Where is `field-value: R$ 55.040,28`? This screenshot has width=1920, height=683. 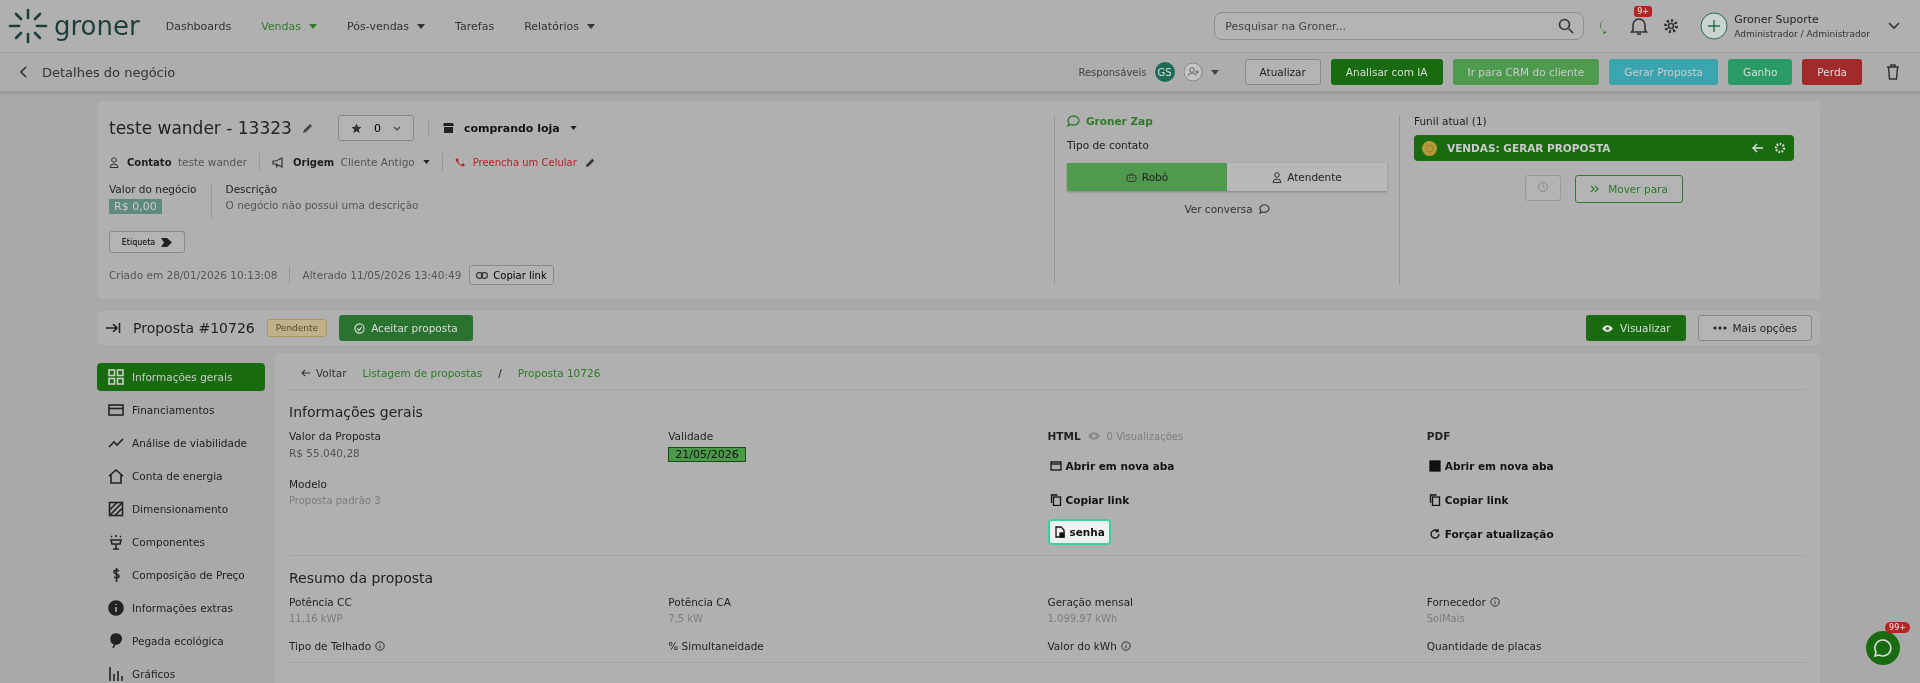 field-value: R$ 55.040,28 is located at coordinates (324, 453).